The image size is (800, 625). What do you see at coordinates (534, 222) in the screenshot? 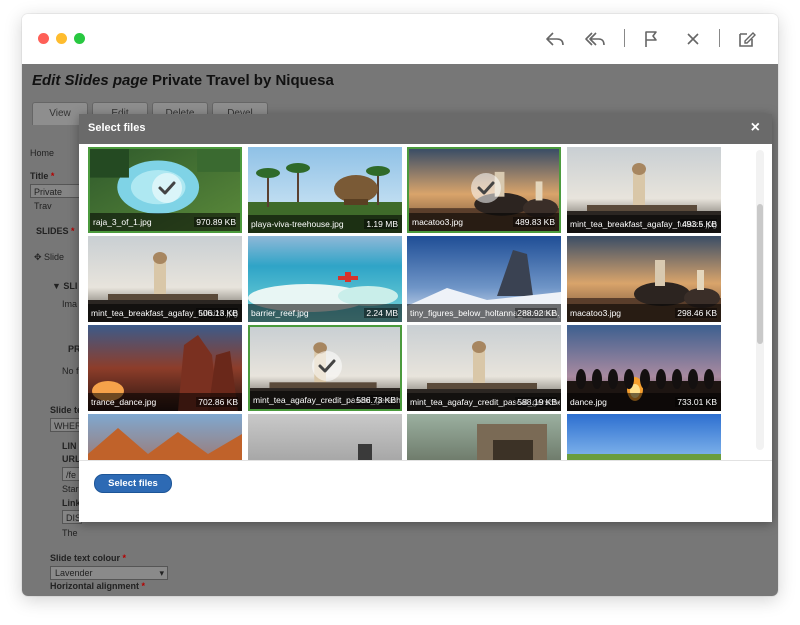
I see `file-size: 489.83 KB` at bounding box center [534, 222].